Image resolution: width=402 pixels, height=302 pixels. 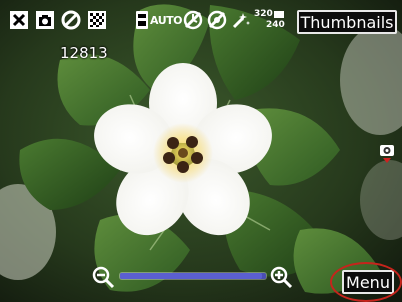 I want to click on effect-icon, so click(x=241, y=20).